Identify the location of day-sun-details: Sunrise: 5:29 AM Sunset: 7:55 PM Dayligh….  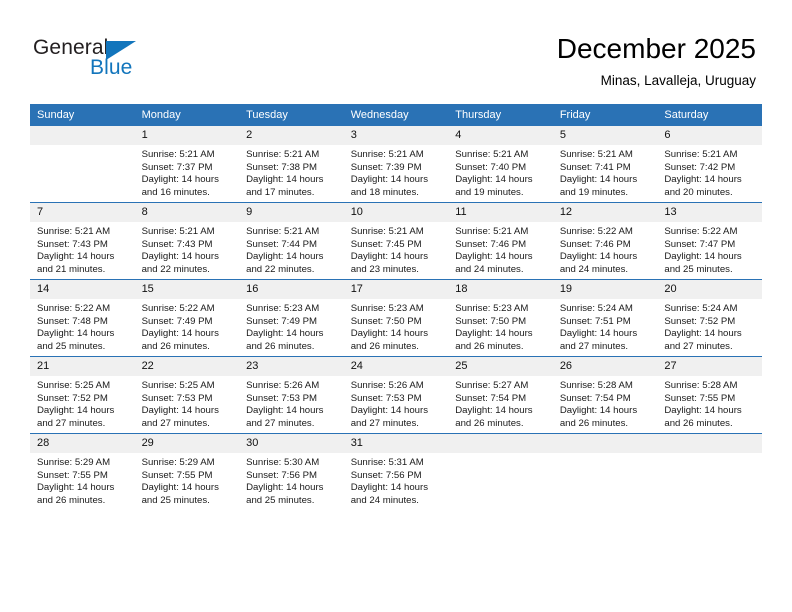
(76, 481).